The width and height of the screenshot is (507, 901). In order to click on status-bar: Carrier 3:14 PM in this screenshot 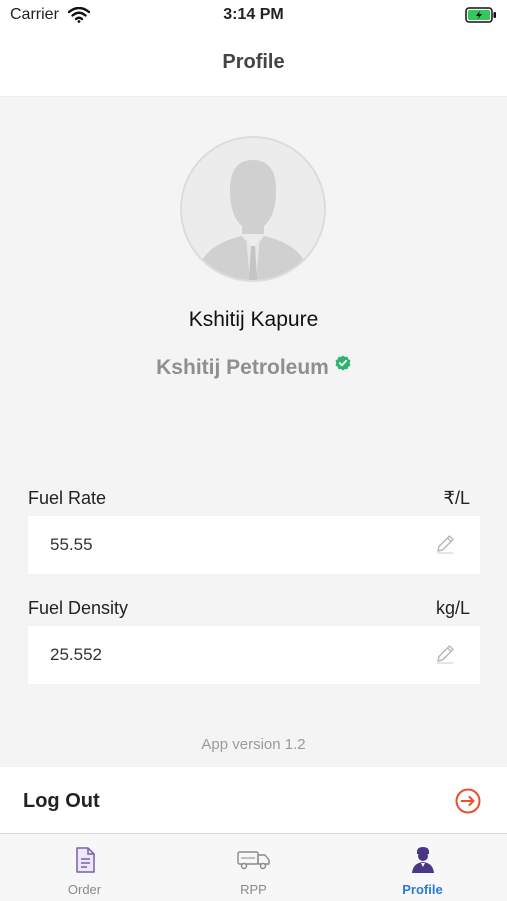, I will do `click(253, 15)`.